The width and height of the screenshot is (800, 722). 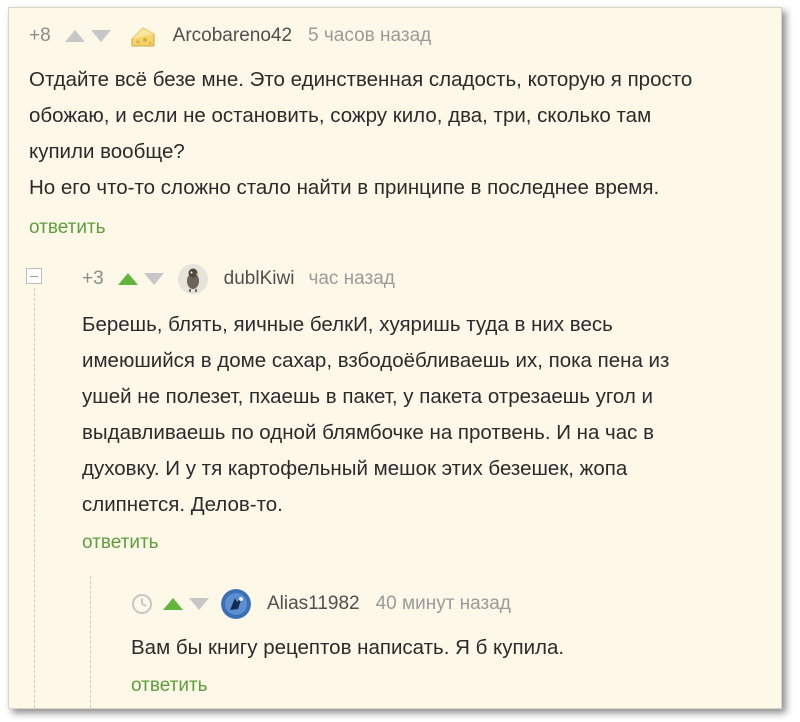 What do you see at coordinates (34, 276) in the screenshot?
I see `collapse-thread-button` at bounding box center [34, 276].